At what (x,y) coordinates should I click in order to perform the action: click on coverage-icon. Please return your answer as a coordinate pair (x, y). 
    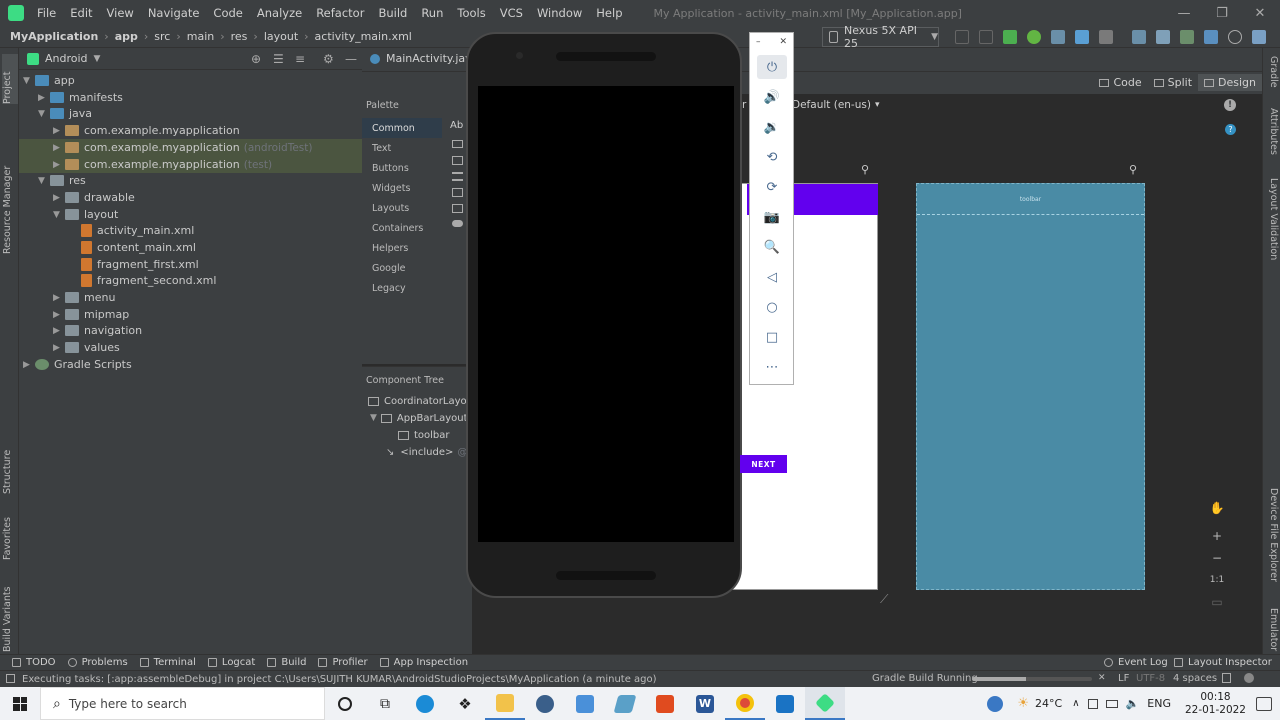
    Looking at the image, I should click on (1034, 37).